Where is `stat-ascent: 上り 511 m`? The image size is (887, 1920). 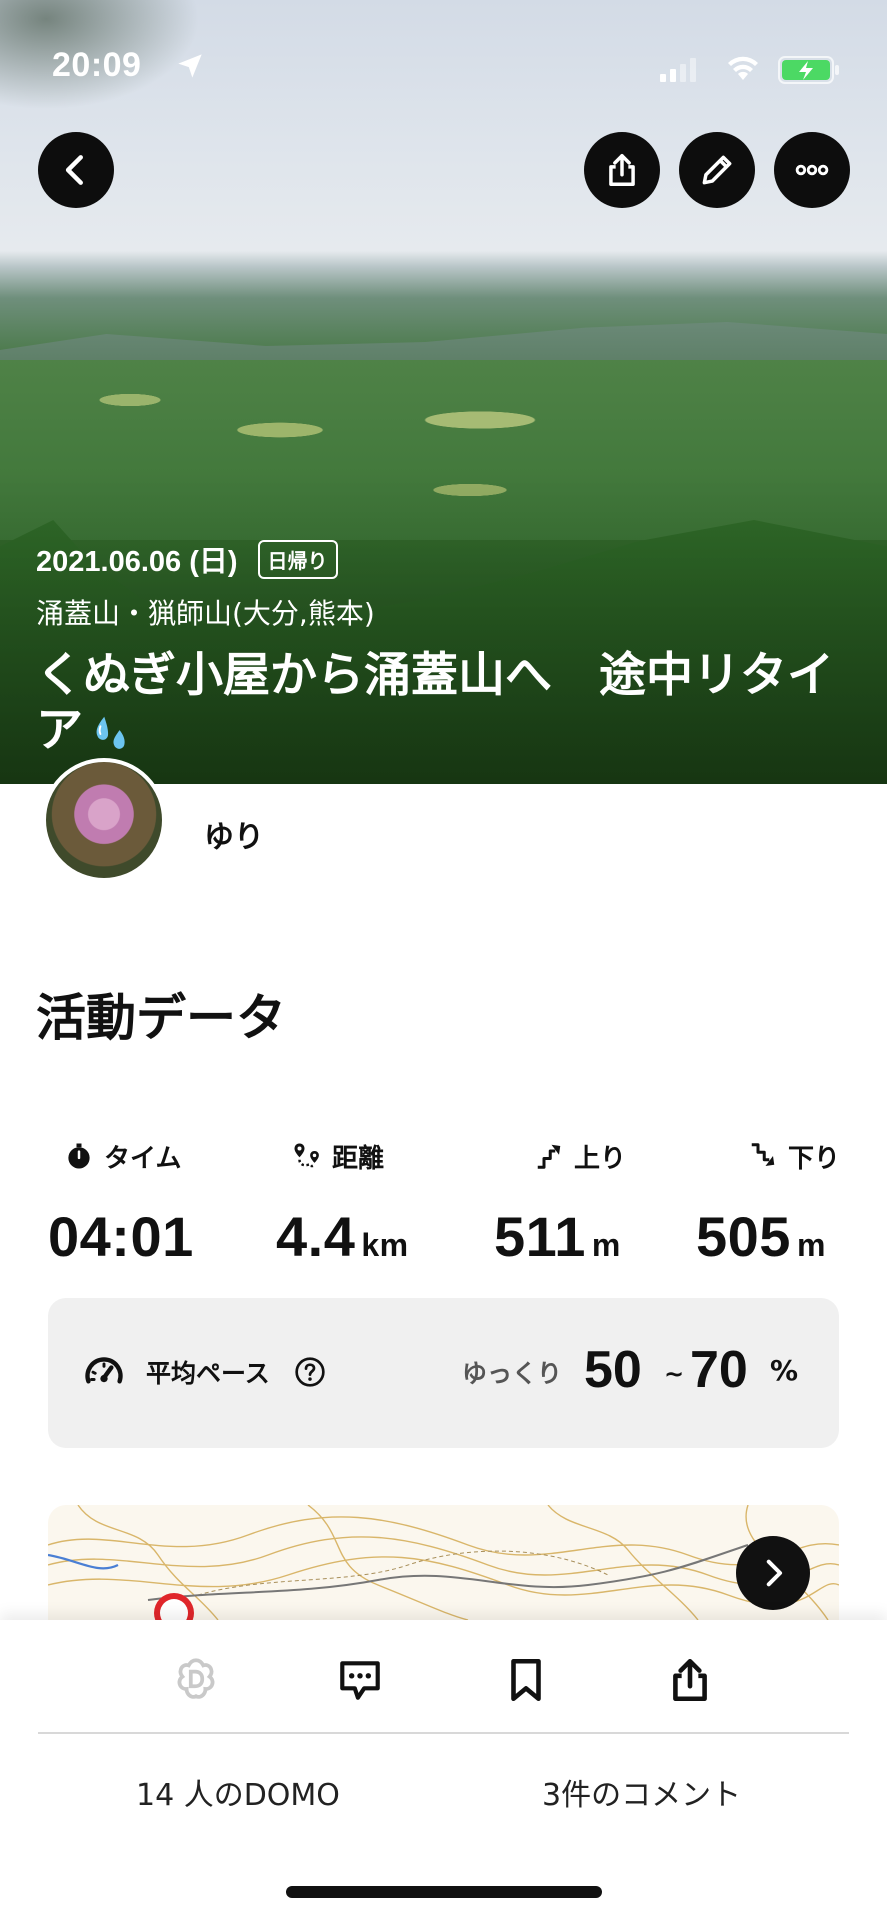
stat-ascent: 上り 511 m is located at coordinates (560, 1202).